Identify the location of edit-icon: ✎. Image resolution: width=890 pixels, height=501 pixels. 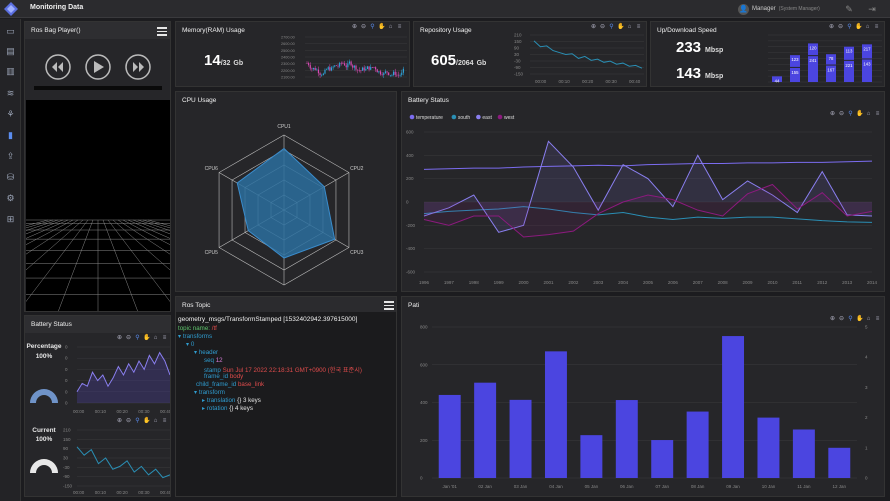
(849, 9).